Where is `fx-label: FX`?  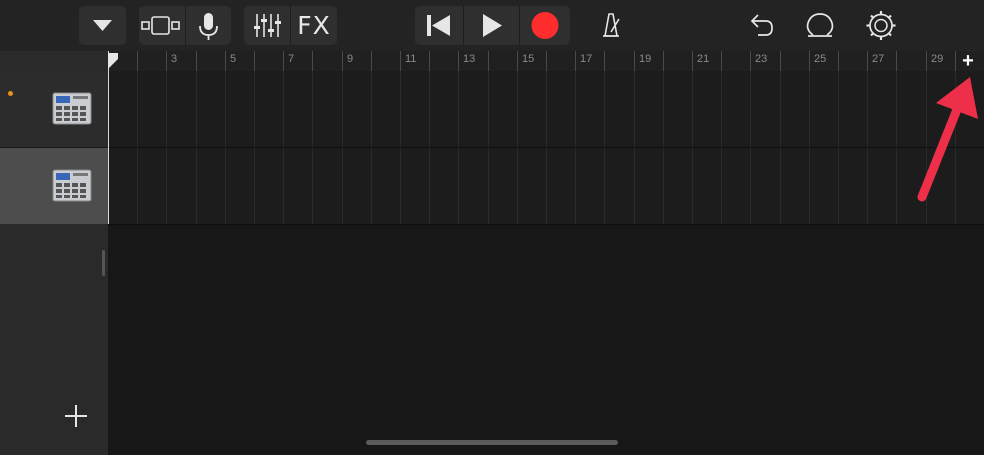
fx-label: FX is located at coordinates (314, 25).